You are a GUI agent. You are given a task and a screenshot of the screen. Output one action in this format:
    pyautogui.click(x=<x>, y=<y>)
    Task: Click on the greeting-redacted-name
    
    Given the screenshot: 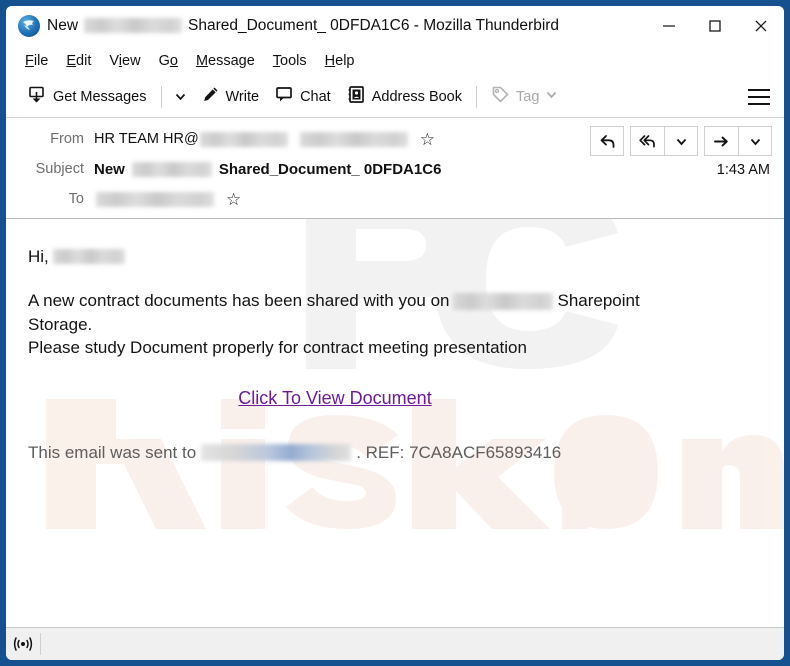 What is the action you would take?
    pyautogui.click(x=88, y=257)
    